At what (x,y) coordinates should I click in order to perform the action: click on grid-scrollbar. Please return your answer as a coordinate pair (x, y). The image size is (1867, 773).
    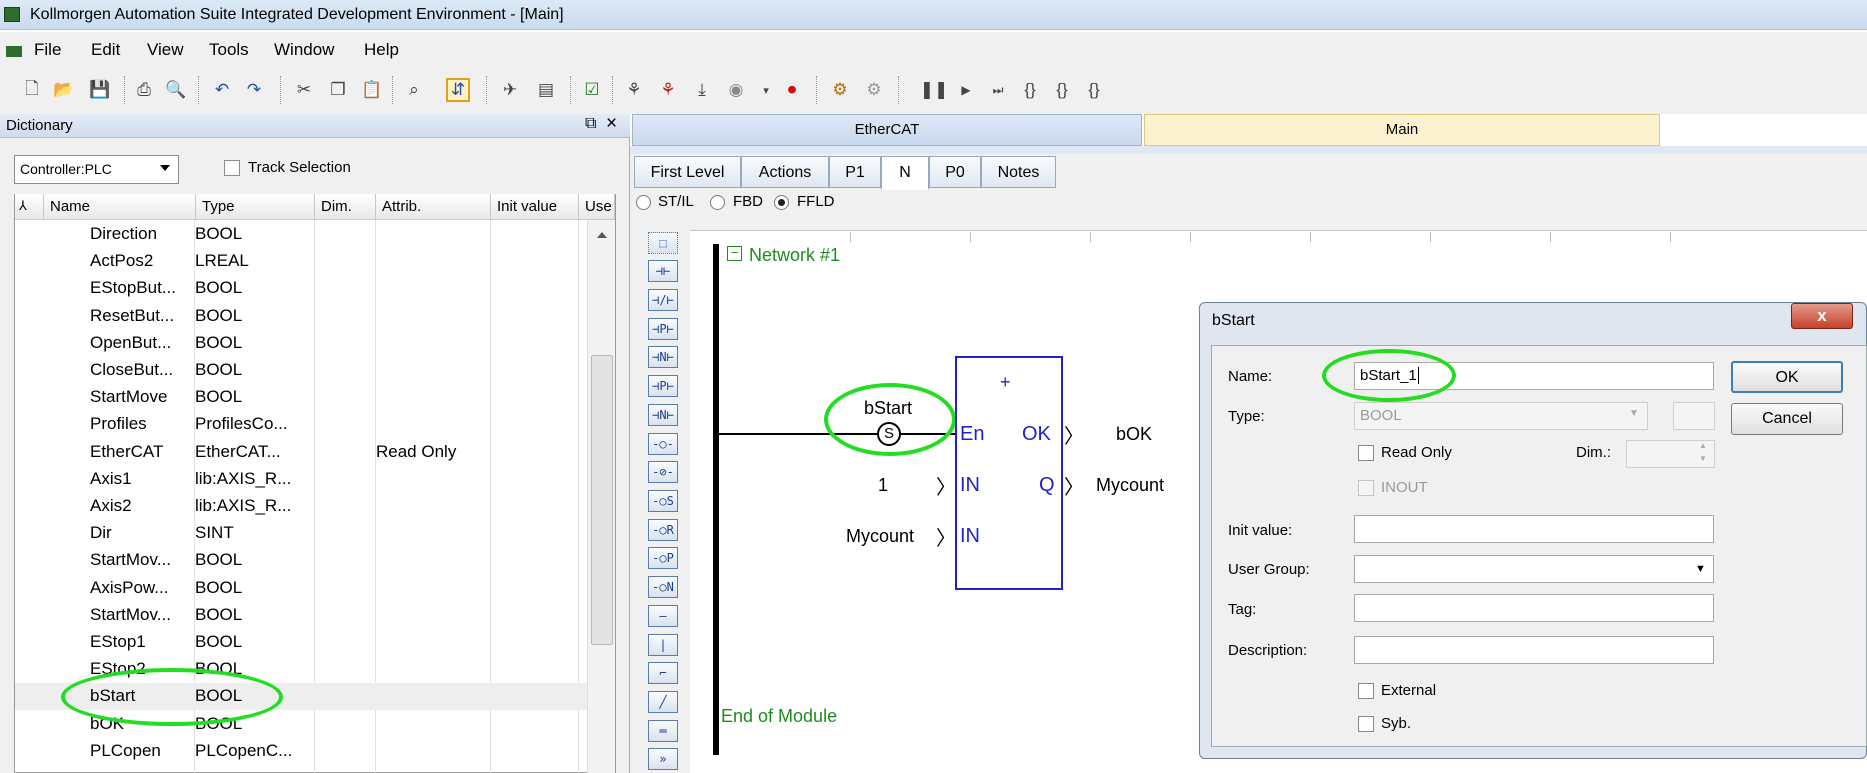
    Looking at the image, I should click on (601, 496).